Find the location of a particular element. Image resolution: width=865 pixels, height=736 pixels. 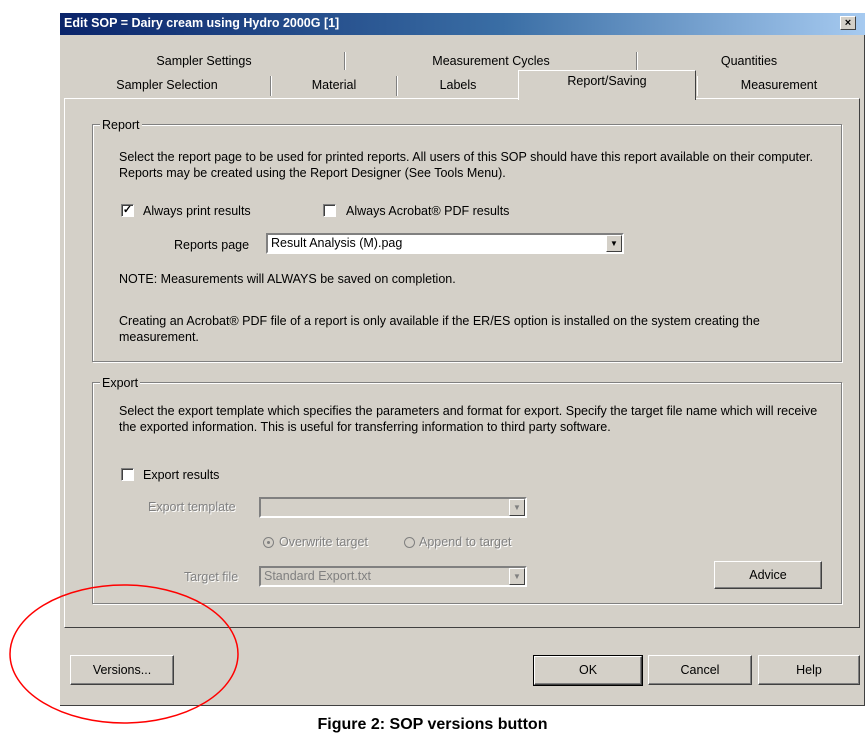

tab-material: Material is located at coordinates (334, 86).